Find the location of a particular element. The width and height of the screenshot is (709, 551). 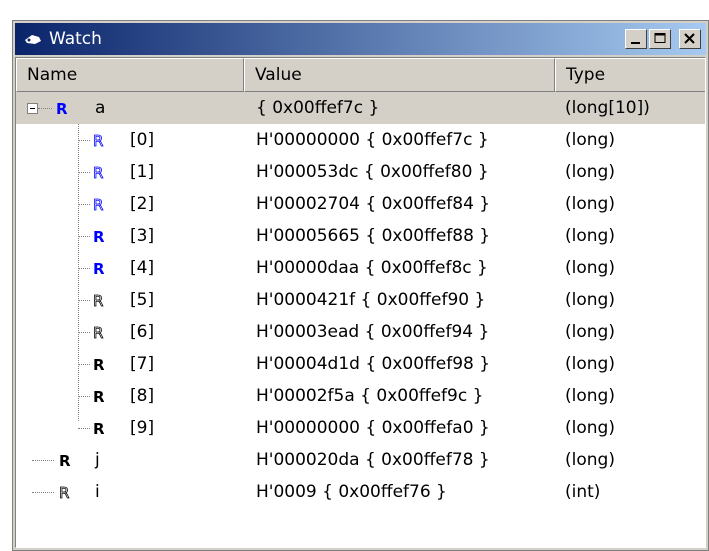

tree-row-a: R a { 0x00ffef7c } (long[10]) is located at coordinates (360, 108).